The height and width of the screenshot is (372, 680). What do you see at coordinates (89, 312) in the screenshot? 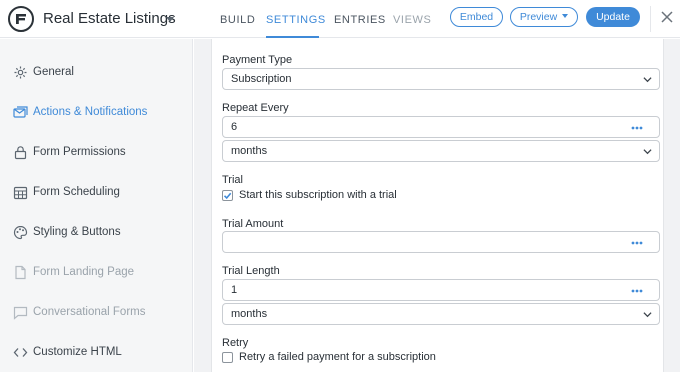
I see `sidebar-item-label: Conversational Forms` at bounding box center [89, 312].